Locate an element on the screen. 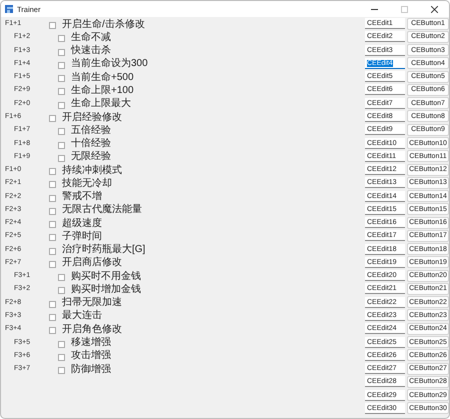  option-label: 购买时不用金钱 is located at coordinates (106, 276).